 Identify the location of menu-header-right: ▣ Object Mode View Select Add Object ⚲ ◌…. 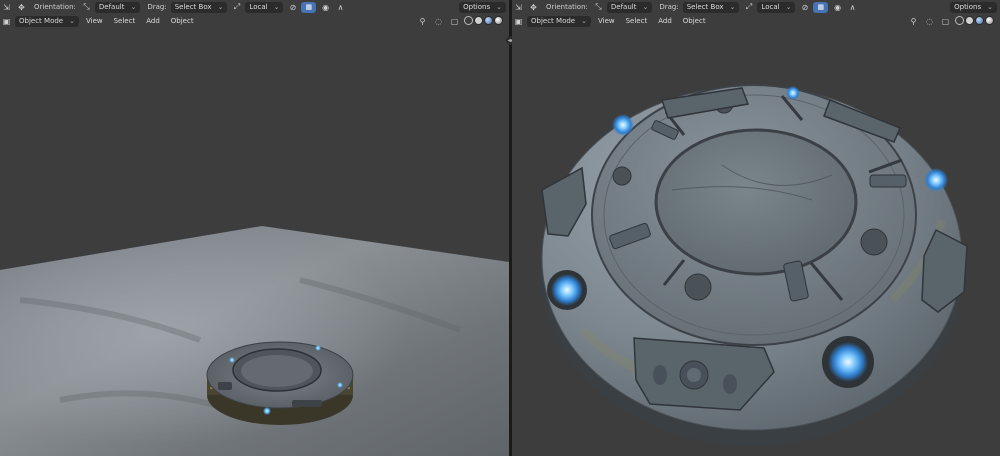
(756, 21).